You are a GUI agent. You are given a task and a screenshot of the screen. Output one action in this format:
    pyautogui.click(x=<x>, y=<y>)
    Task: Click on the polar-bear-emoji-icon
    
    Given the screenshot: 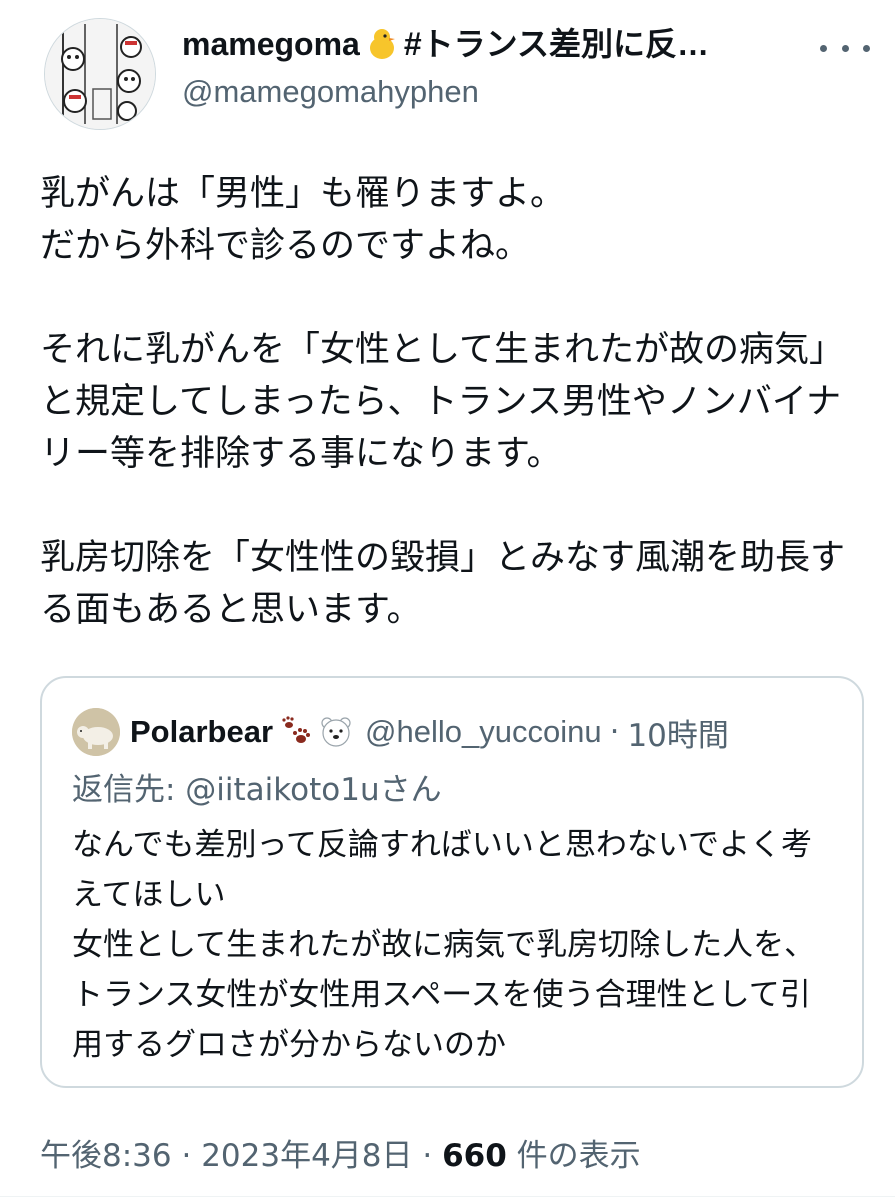 What is the action you would take?
    pyautogui.click(x=336, y=732)
    